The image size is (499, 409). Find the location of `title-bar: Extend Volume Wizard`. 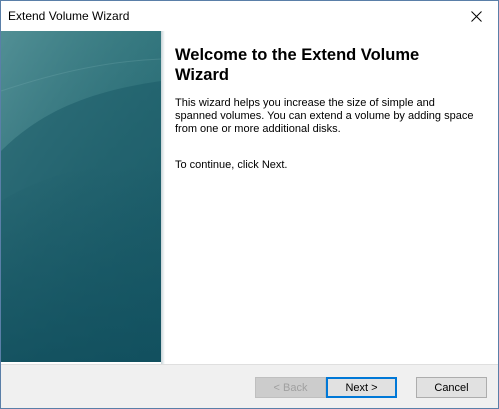

title-bar: Extend Volume Wizard is located at coordinates (249, 16).